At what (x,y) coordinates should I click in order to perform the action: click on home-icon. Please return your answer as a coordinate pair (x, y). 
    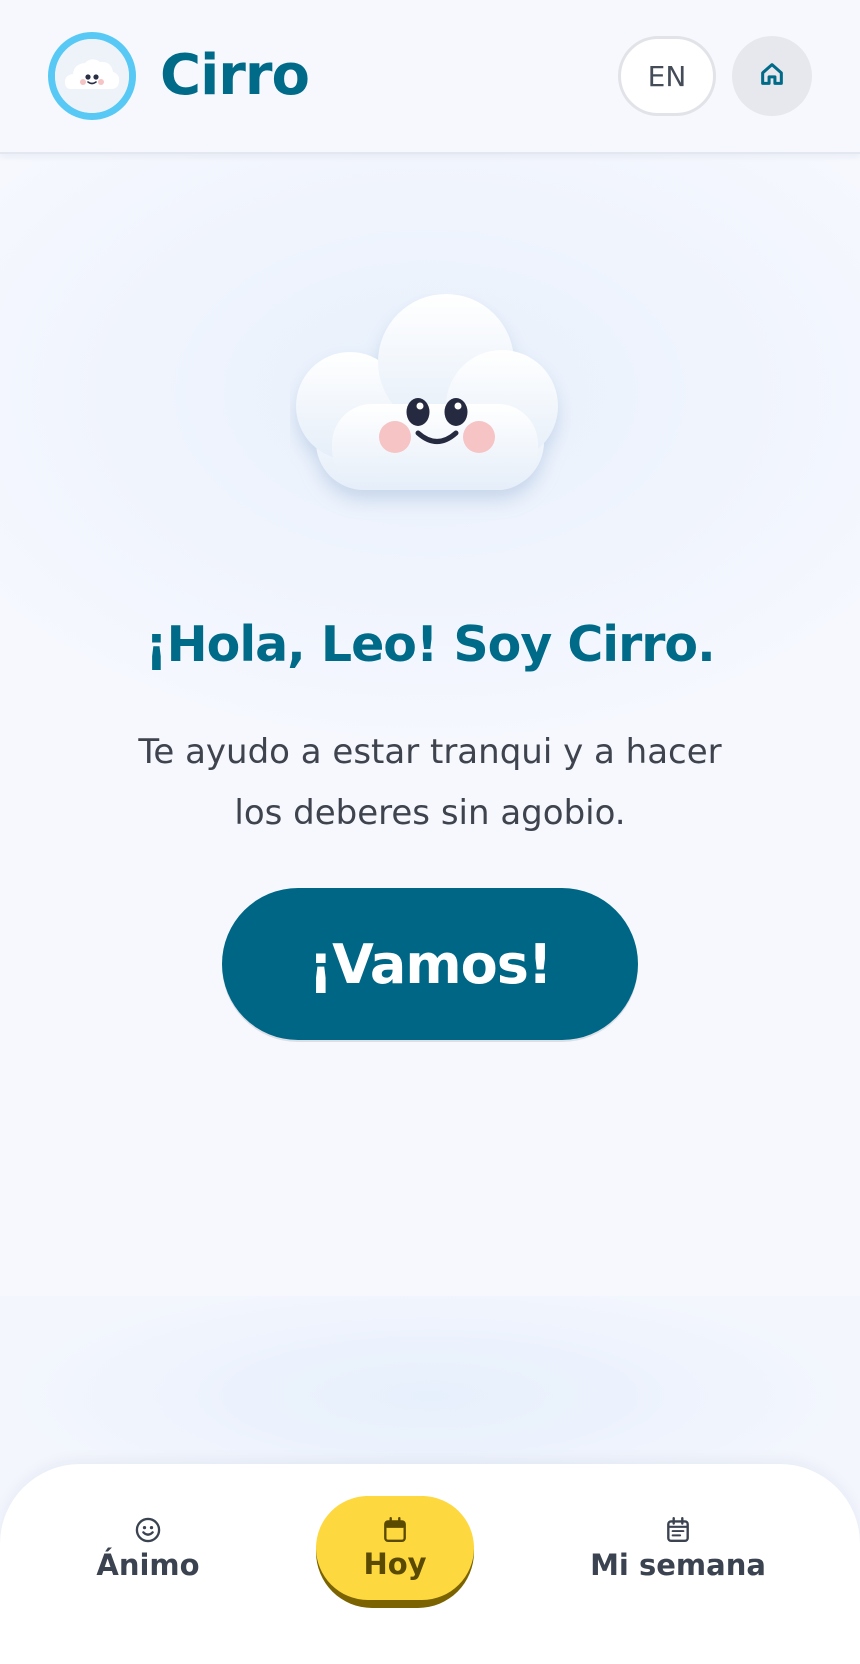
    Looking at the image, I should click on (772, 76).